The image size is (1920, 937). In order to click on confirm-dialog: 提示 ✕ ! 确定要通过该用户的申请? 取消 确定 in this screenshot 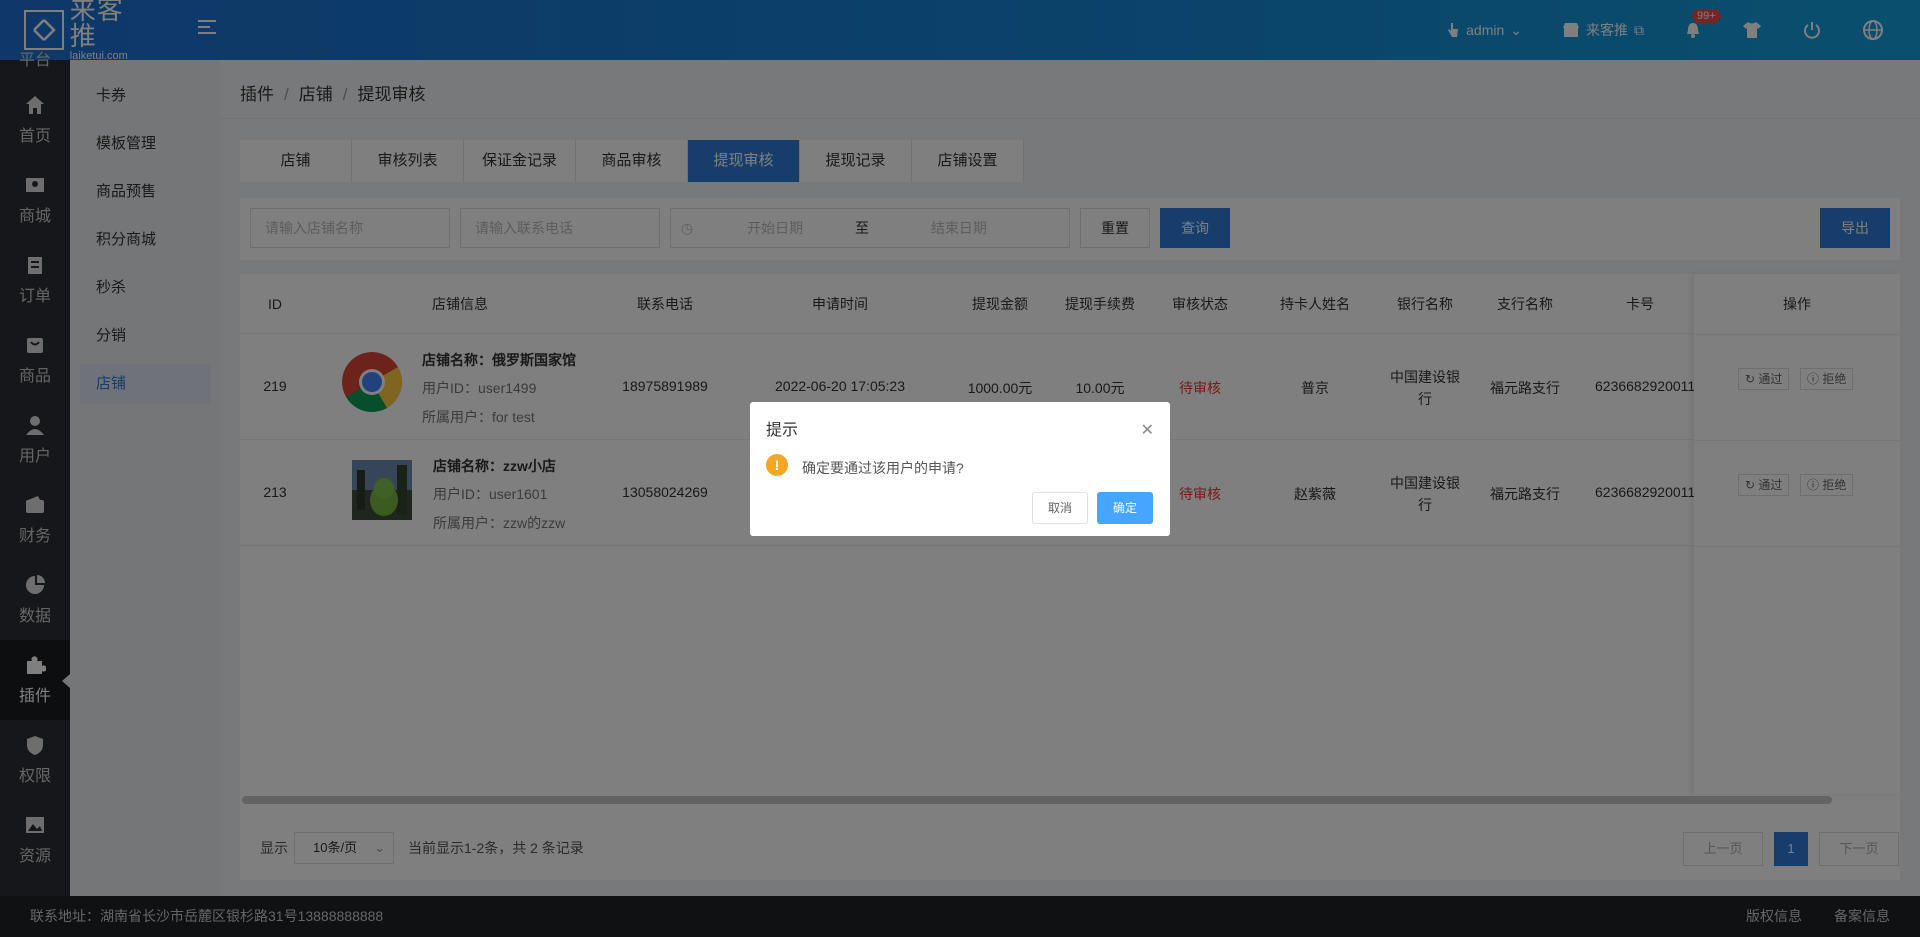, I will do `click(960, 469)`.